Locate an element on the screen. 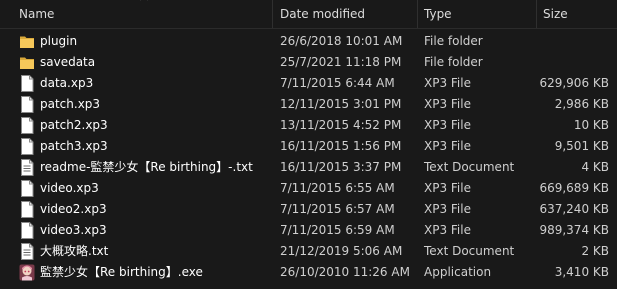 Image resolution: width=617 pixels, height=289 pixels. file-row: plugin 26/6/2018 10:01 AM File folder is located at coordinates (308, 41).